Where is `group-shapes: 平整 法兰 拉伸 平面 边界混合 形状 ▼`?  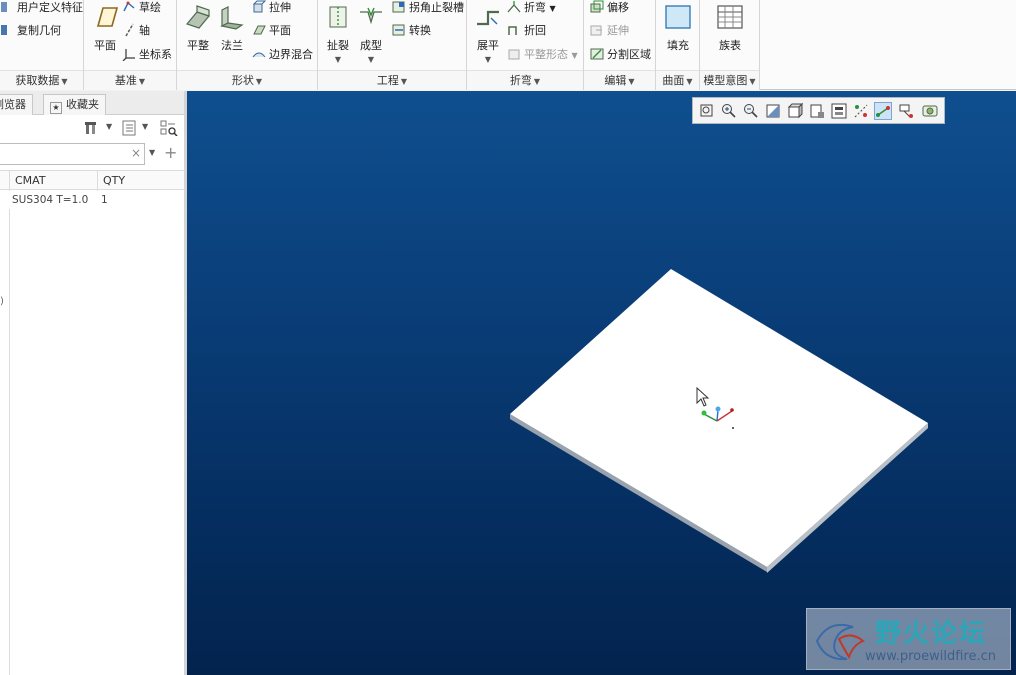 group-shapes: 平整 法兰 拉伸 平面 边界混合 形状 ▼ is located at coordinates (247, 45).